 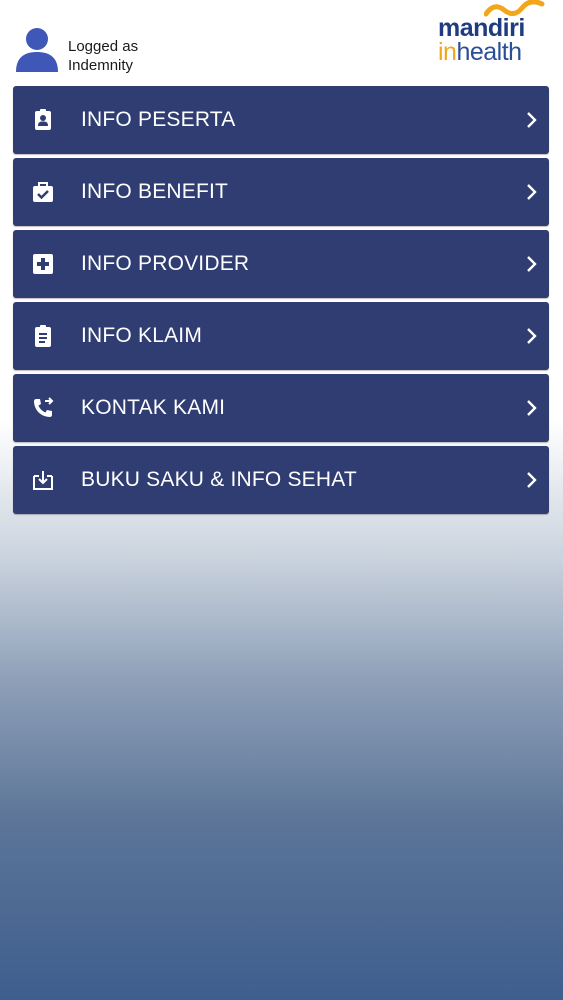 What do you see at coordinates (281, 264) in the screenshot?
I see `menu-item-info-provider: INFO PROVIDER` at bounding box center [281, 264].